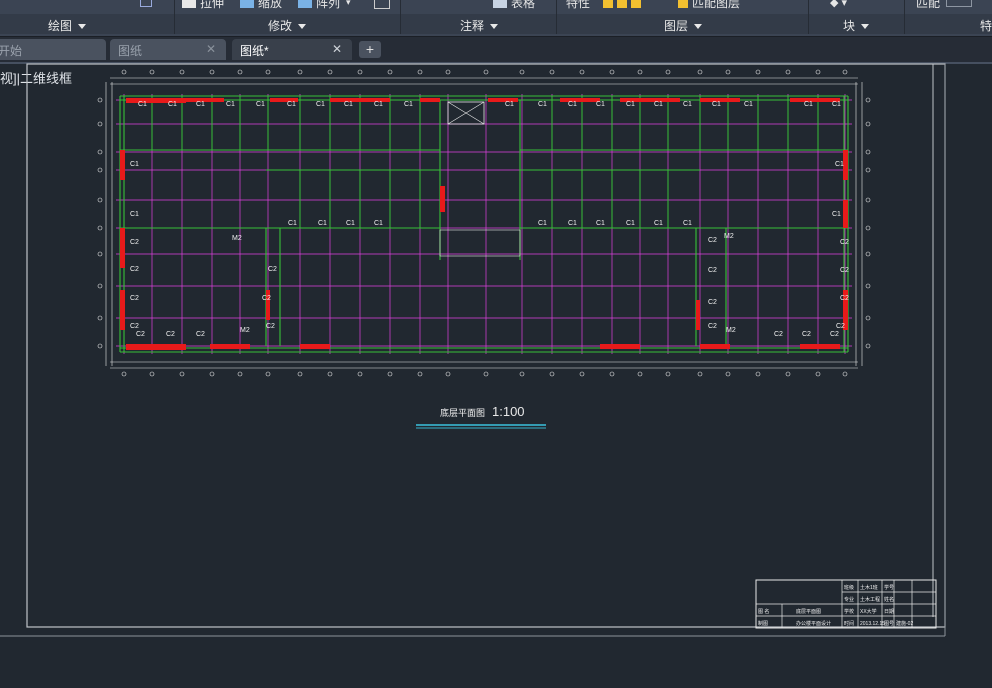  I want to click on match-layer-icon, so click(683, 4).